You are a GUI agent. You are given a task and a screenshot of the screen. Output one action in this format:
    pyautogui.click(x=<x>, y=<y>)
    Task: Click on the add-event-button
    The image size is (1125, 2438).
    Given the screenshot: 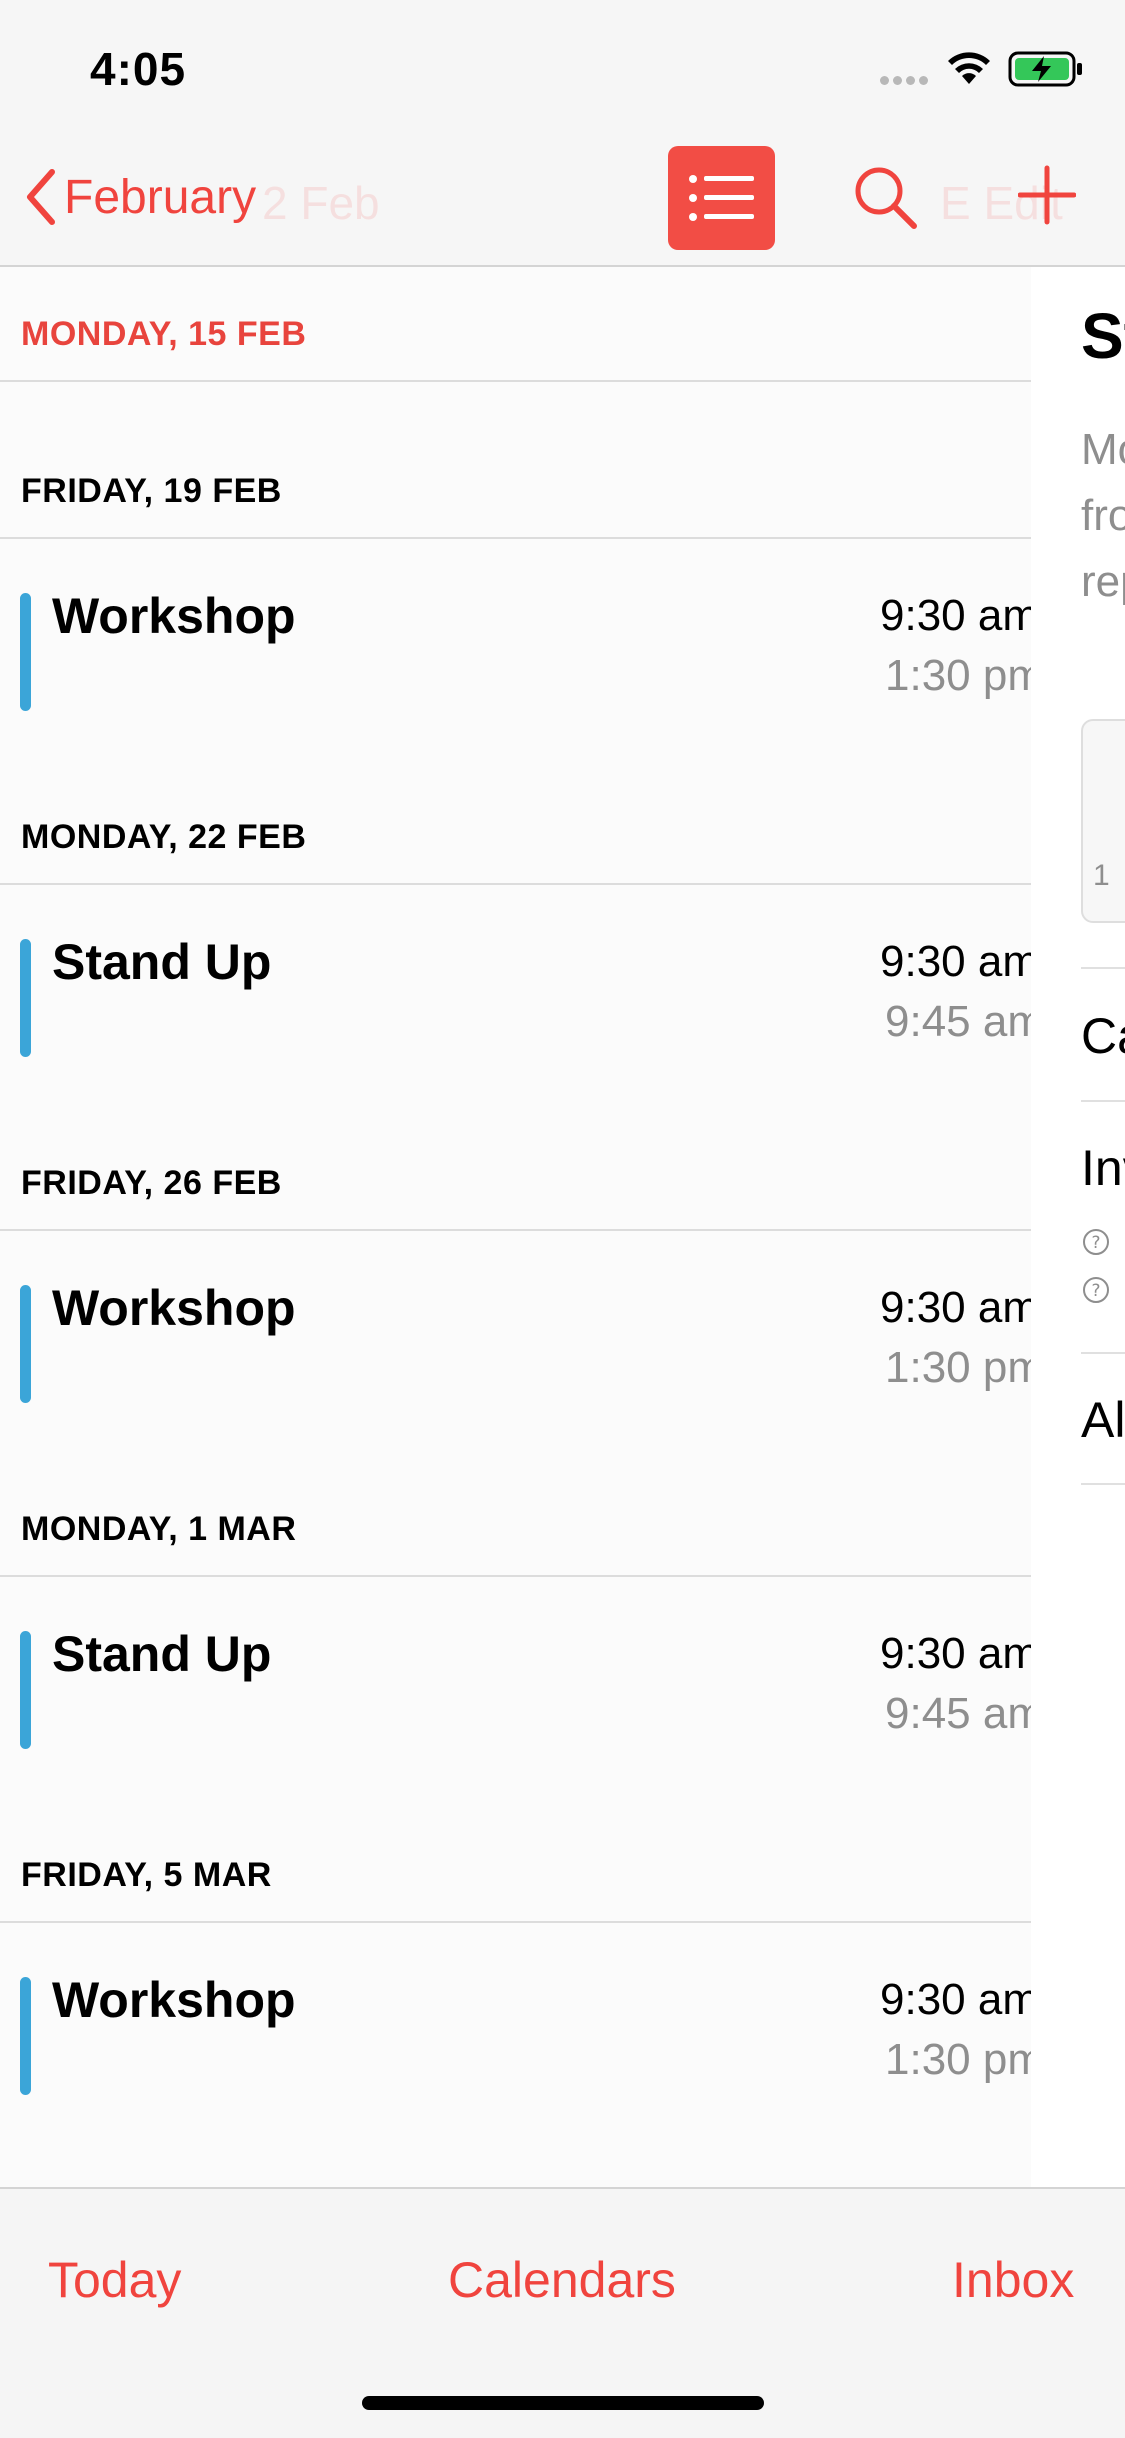 What is the action you would take?
    pyautogui.click(x=1047, y=197)
    